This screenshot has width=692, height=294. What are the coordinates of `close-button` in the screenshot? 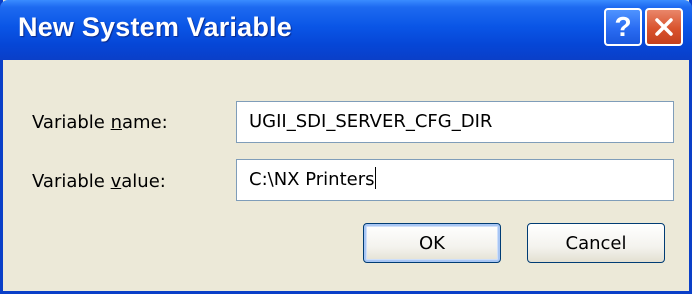 It's located at (664, 27).